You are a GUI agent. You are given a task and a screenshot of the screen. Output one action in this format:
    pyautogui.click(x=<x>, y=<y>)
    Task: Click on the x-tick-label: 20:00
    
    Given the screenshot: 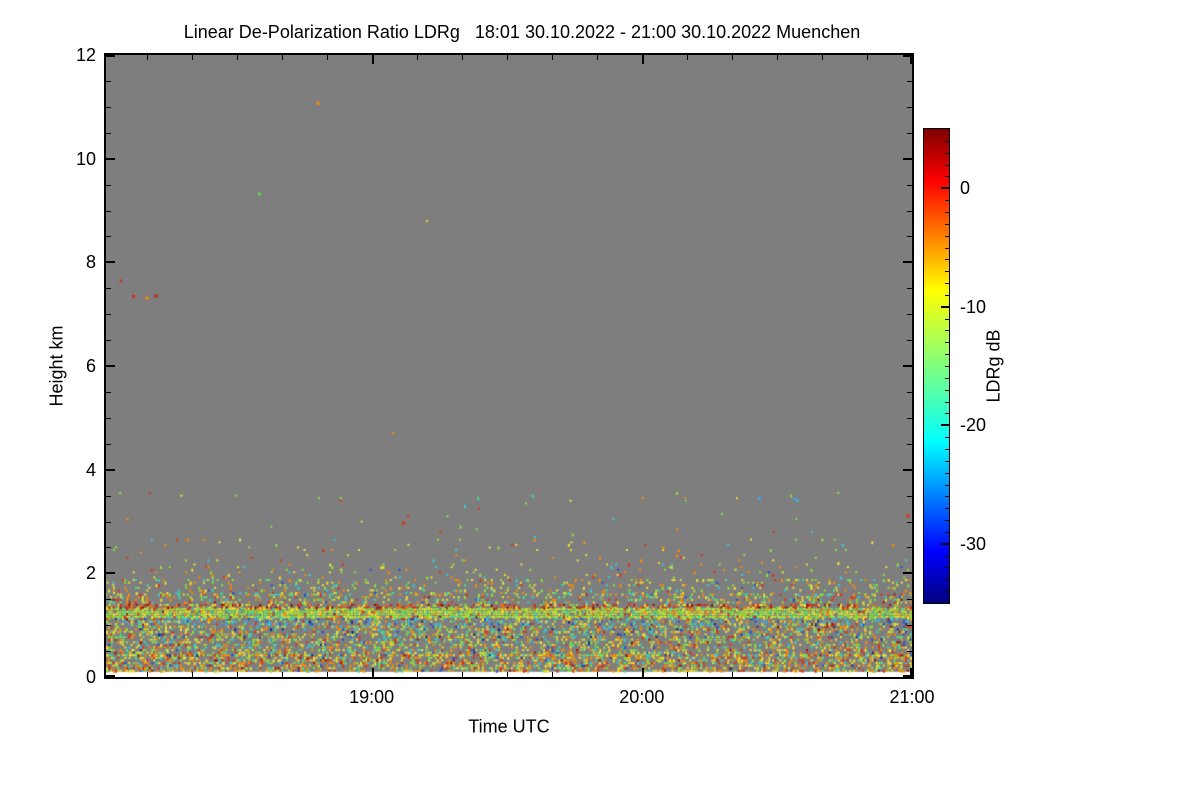 What is the action you would take?
    pyautogui.click(x=642, y=697)
    